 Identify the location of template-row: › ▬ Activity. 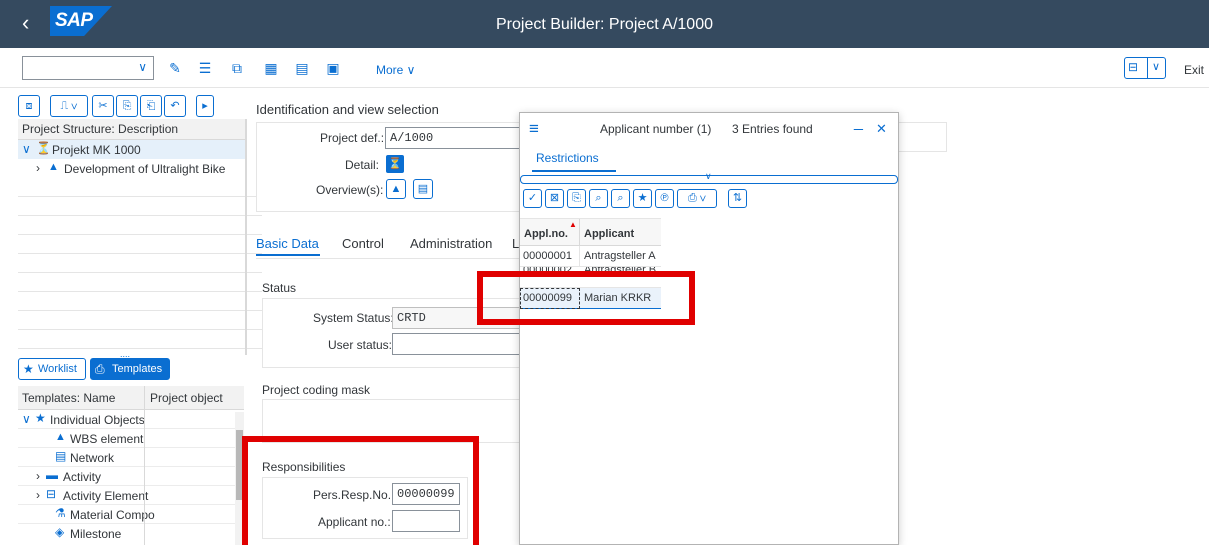
(131, 476).